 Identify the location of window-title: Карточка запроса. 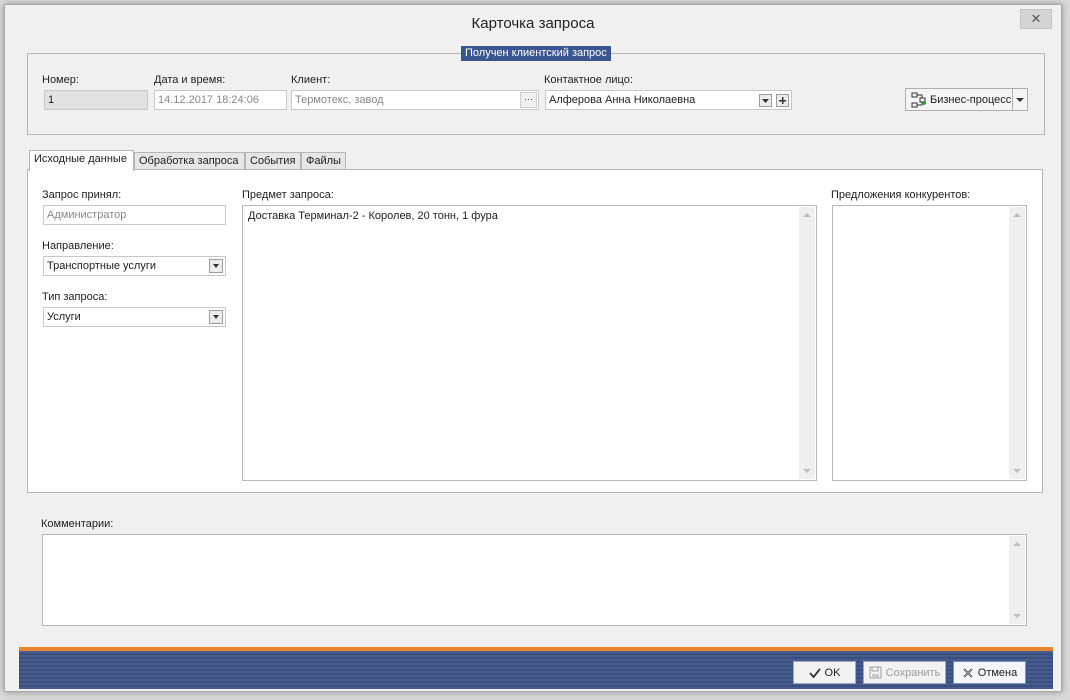
(533, 23).